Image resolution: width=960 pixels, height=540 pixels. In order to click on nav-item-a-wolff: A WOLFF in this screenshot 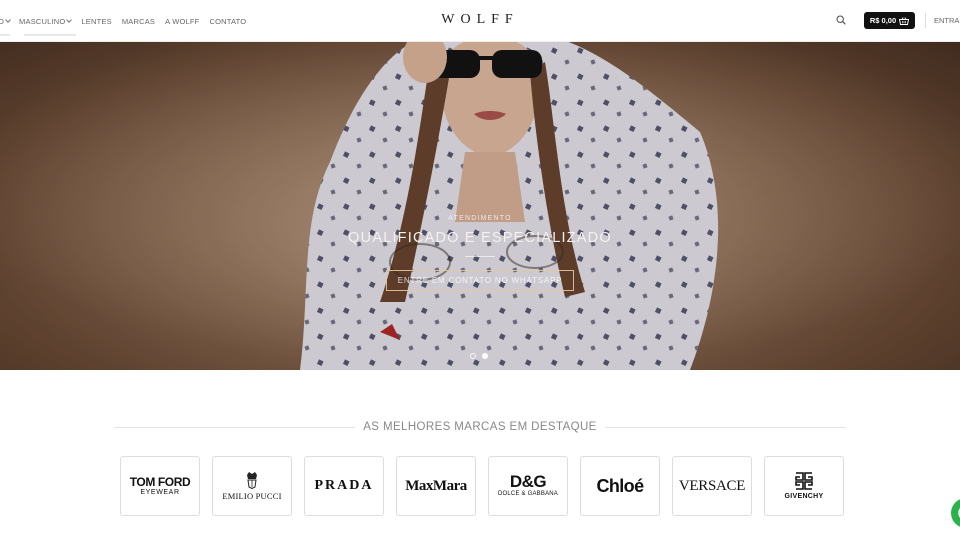, I will do `click(182, 21)`.